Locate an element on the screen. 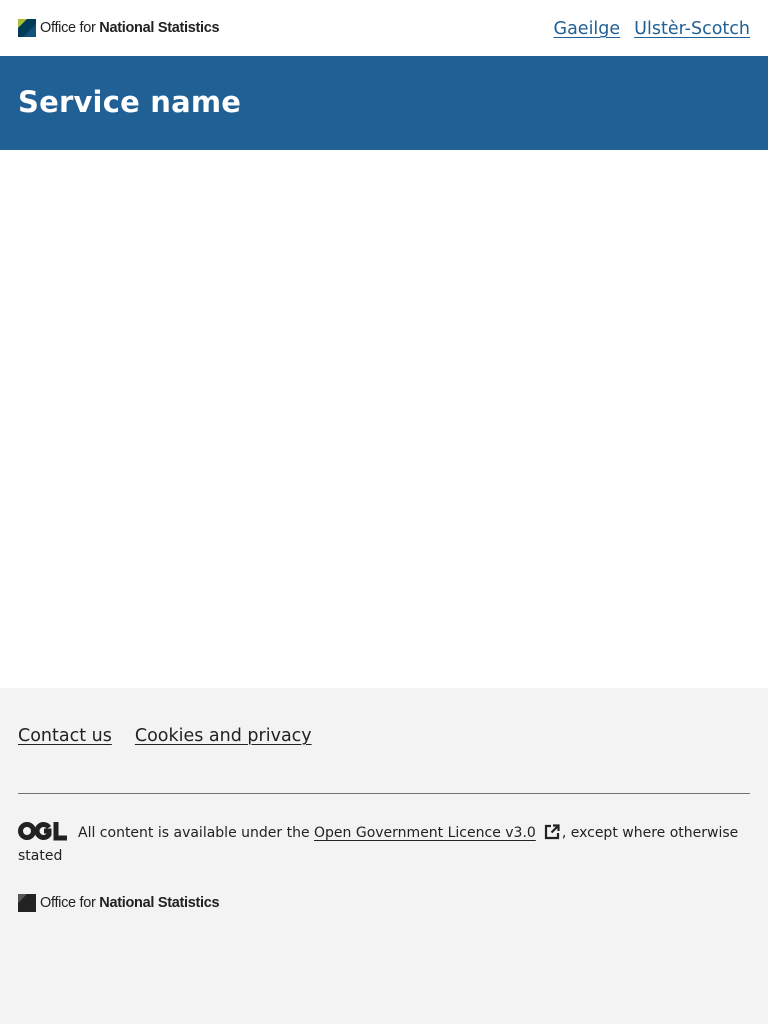 This screenshot has height=1024, width=768. ons-footer-logo-text: Office for National Statistics is located at coordinates (130, 903).